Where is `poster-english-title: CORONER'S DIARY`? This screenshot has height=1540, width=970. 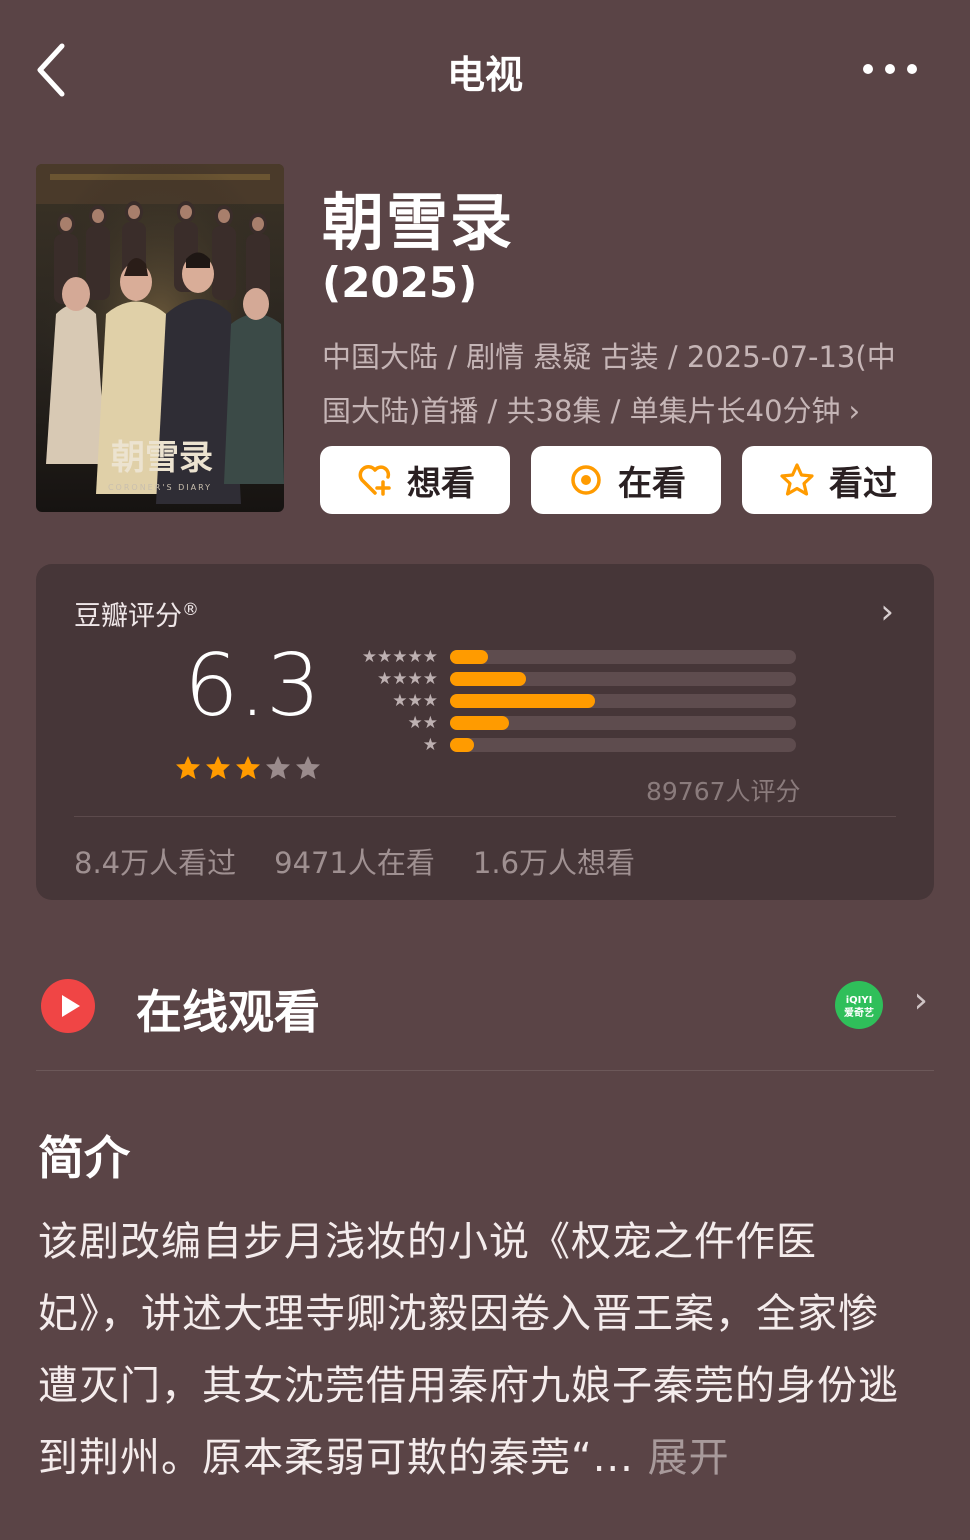
poster-english-title: CORONER'S DIARY is located at coordinates (160, 487).